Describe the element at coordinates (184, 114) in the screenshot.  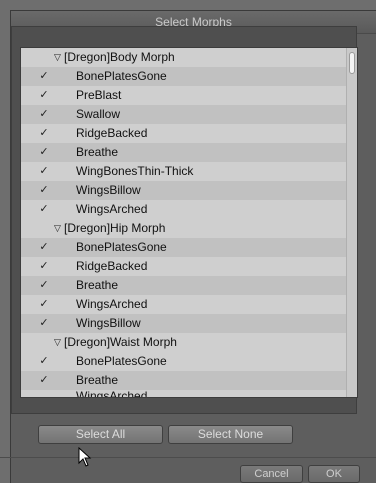
I see `morph-list-item: ✓ Swallow` at that location.